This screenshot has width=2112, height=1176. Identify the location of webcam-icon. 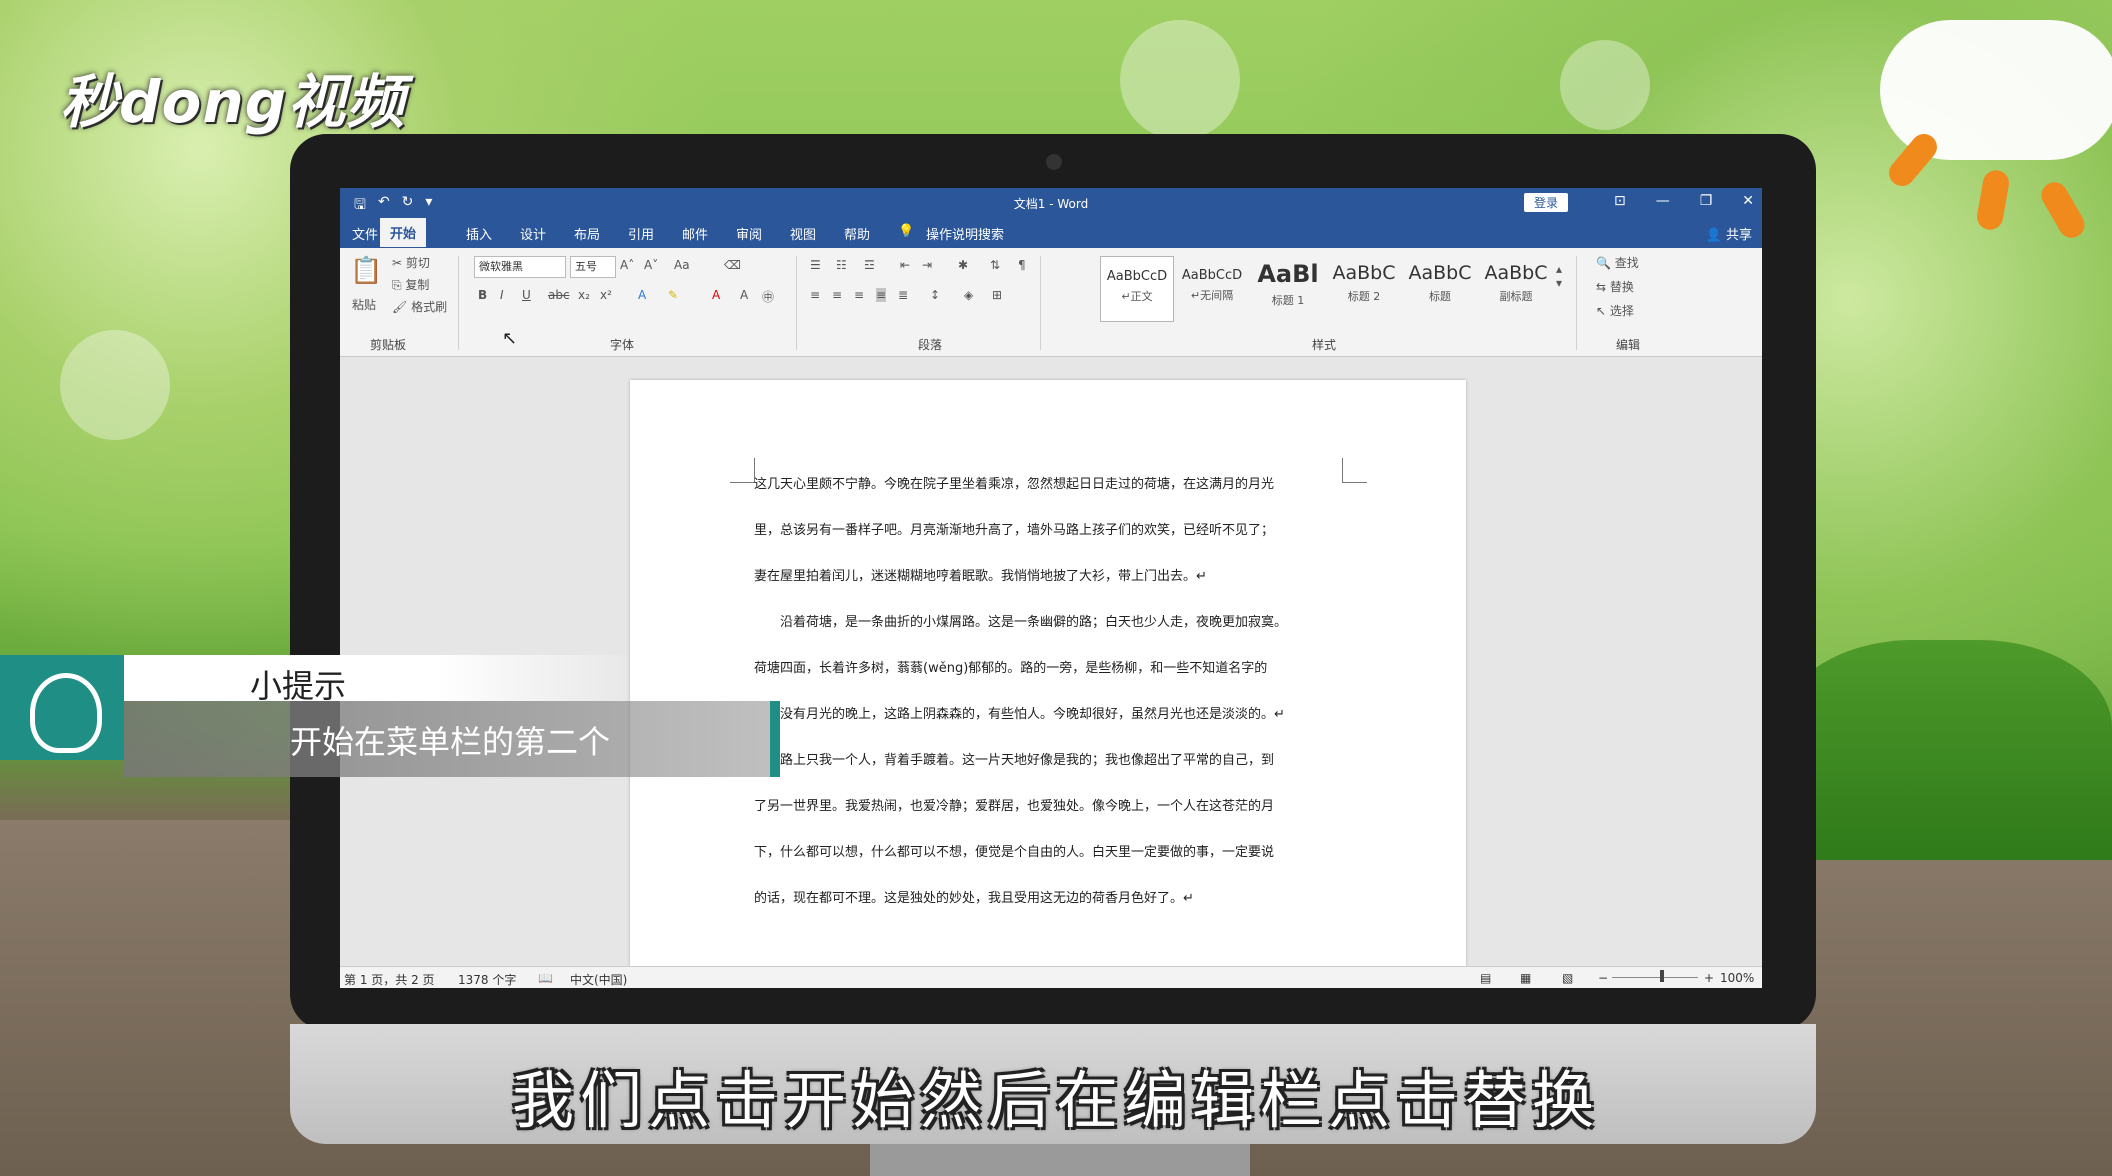
(1054, 162).